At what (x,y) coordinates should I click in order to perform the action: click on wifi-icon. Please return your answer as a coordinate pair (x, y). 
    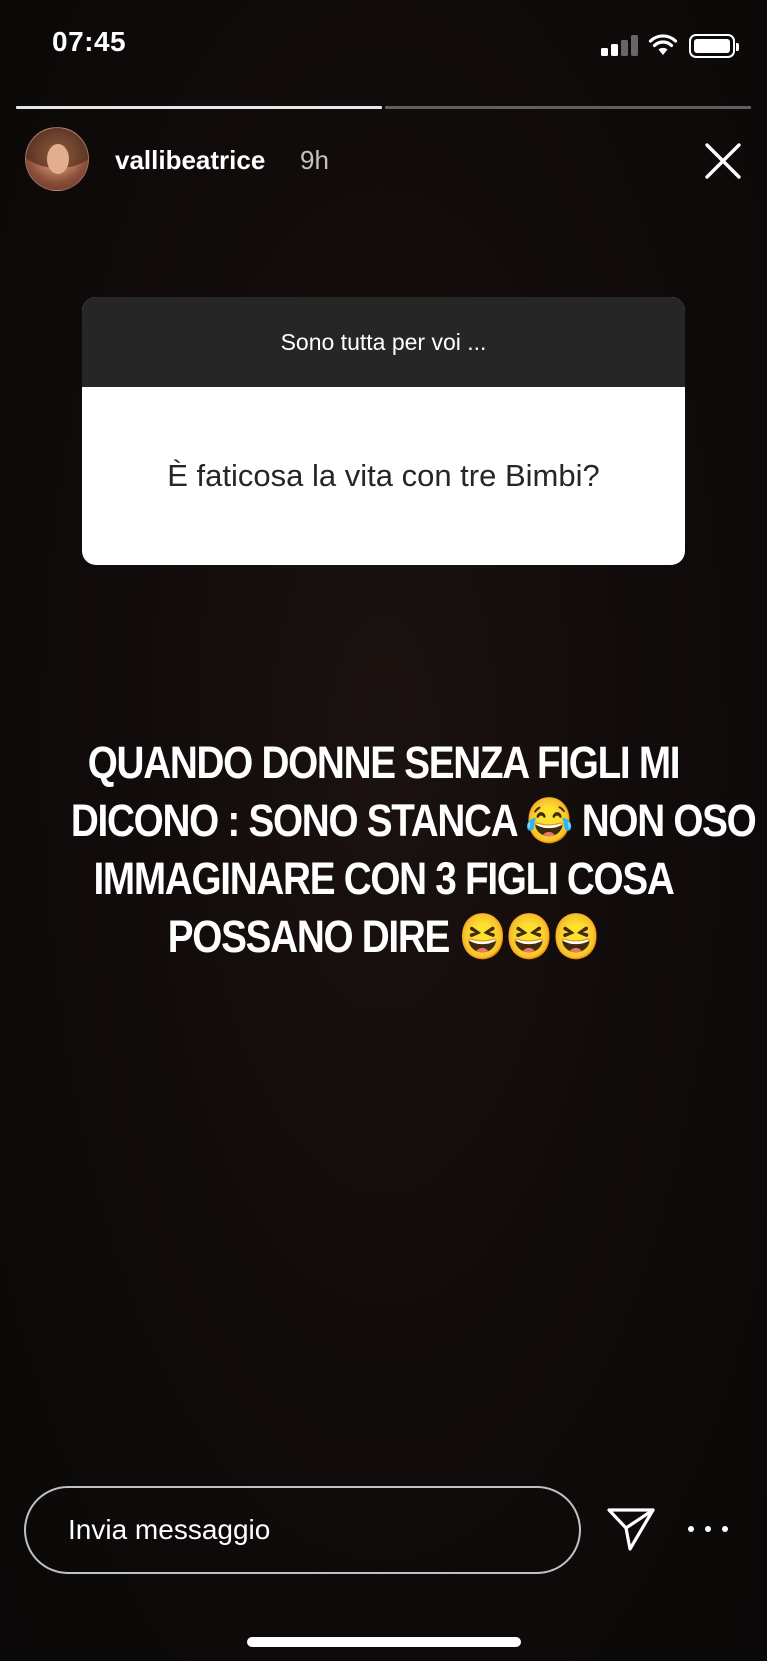
    Looking at the image, I should click on (663, 44).